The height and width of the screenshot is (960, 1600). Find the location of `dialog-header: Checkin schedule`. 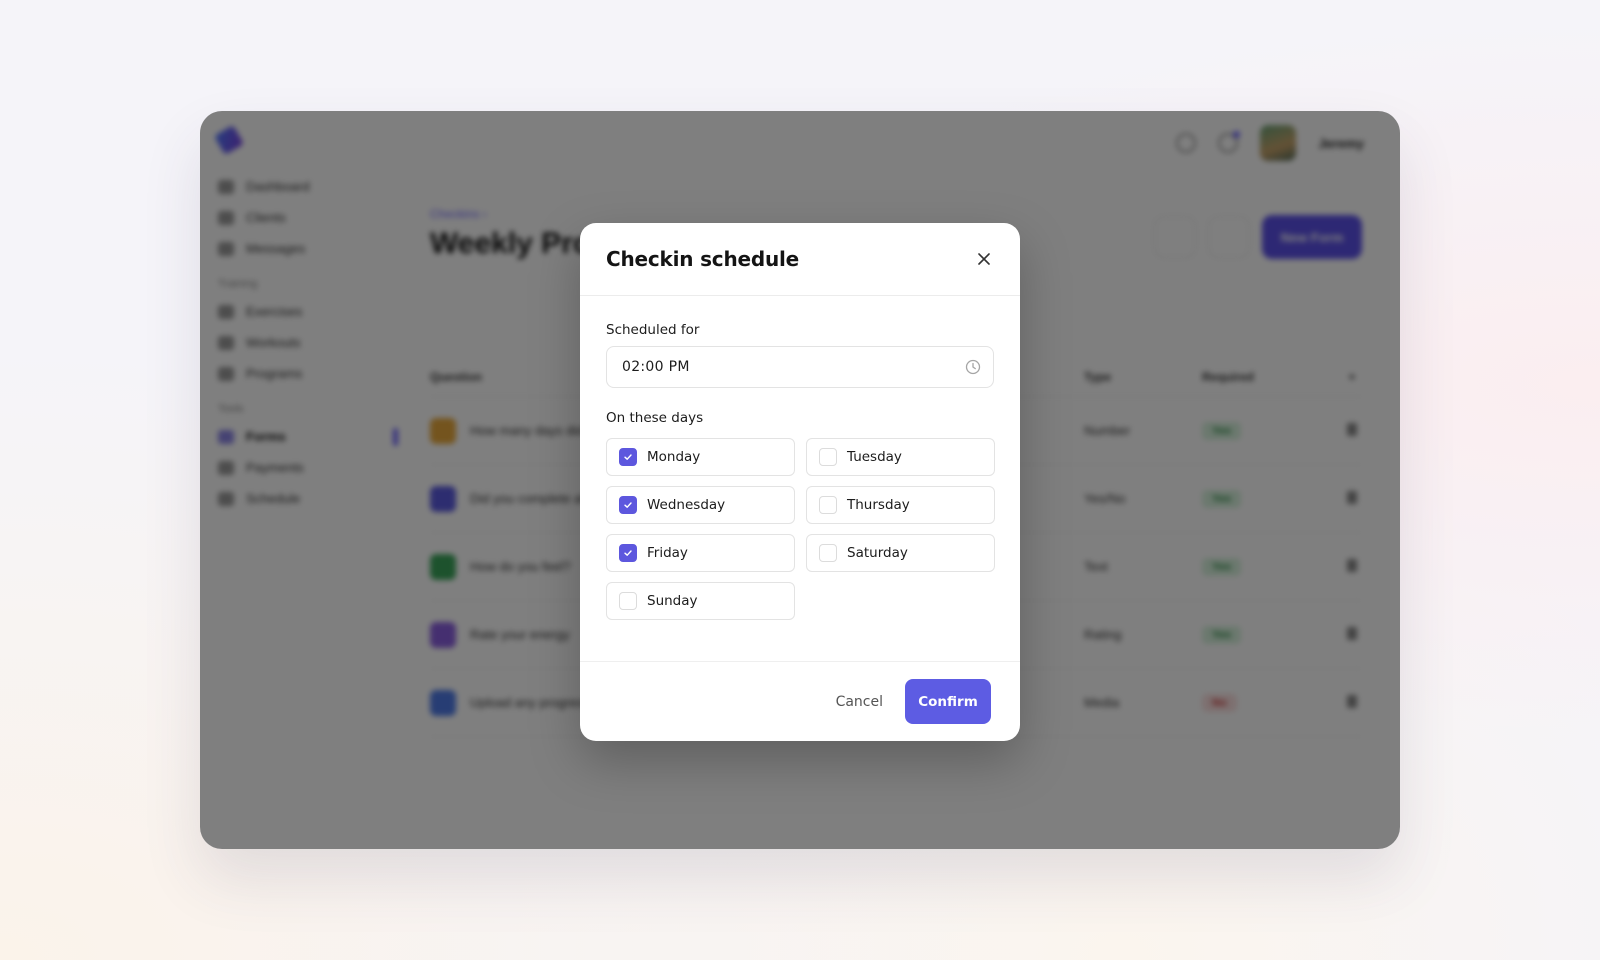

dialog-header: Checkin schedule is located at coordinates (800, 259).